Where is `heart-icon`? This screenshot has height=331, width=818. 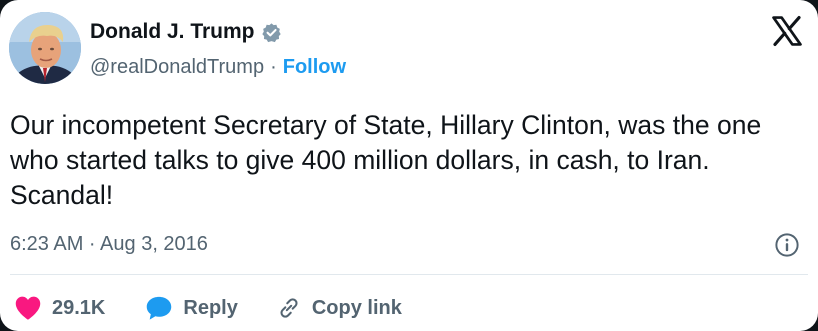
heart-icon is located at coordinates (28, 308).